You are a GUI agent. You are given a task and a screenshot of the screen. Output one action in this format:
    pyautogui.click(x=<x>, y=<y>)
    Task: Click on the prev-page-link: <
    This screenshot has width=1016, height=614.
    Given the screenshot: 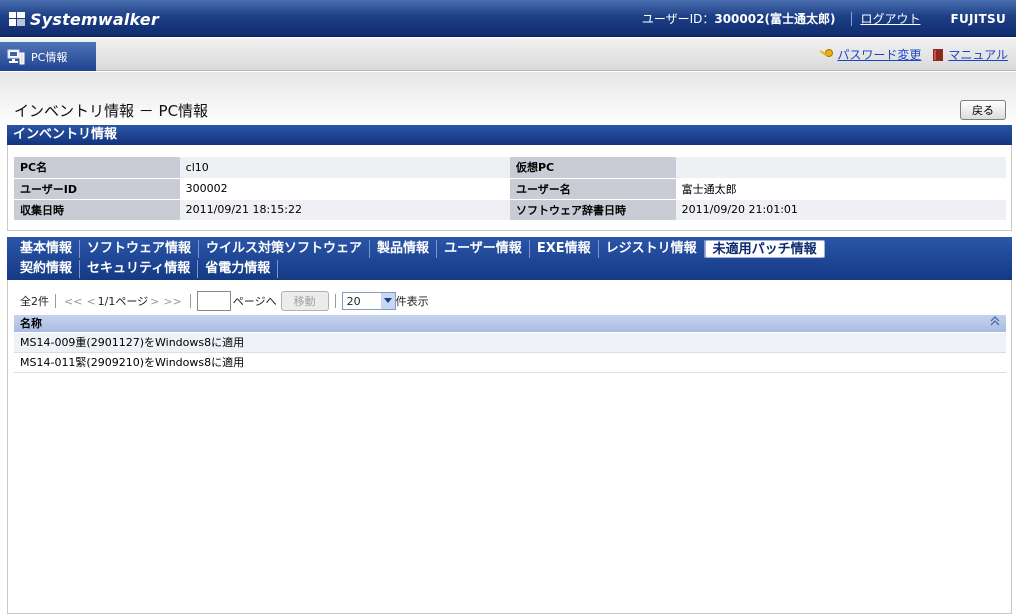 What is the action you would take?
    pyautogui.click(x=90, y=301)
    